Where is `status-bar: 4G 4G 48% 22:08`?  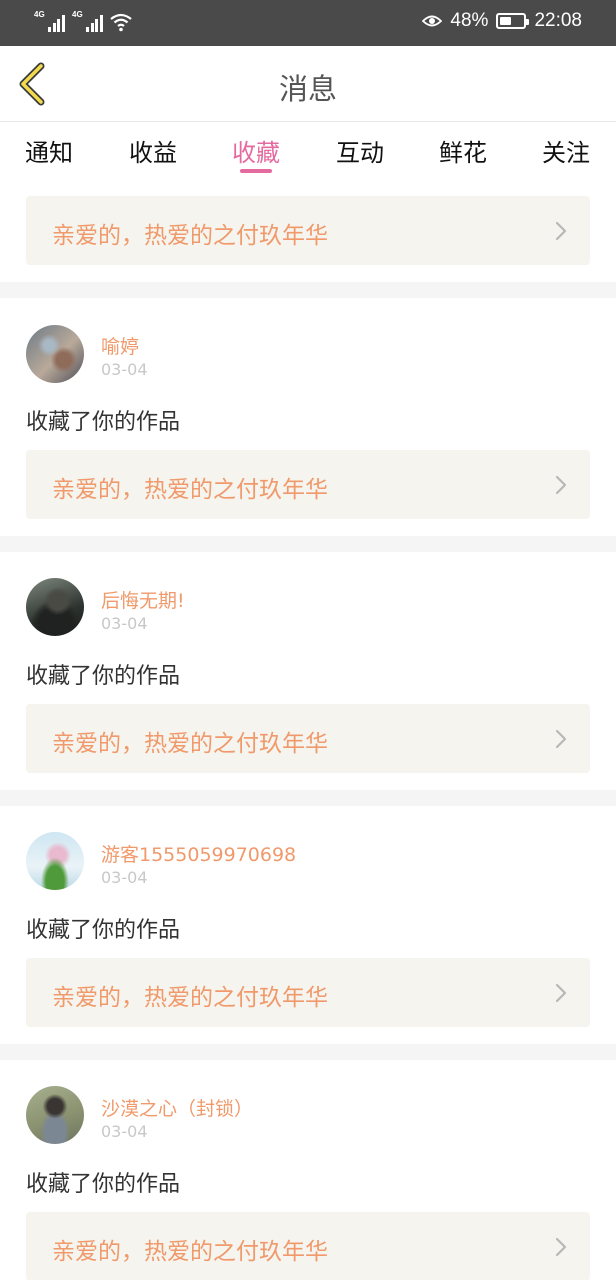 status-bar: 4G 4G 48% 22:08 is located at coordinates (308, 23).